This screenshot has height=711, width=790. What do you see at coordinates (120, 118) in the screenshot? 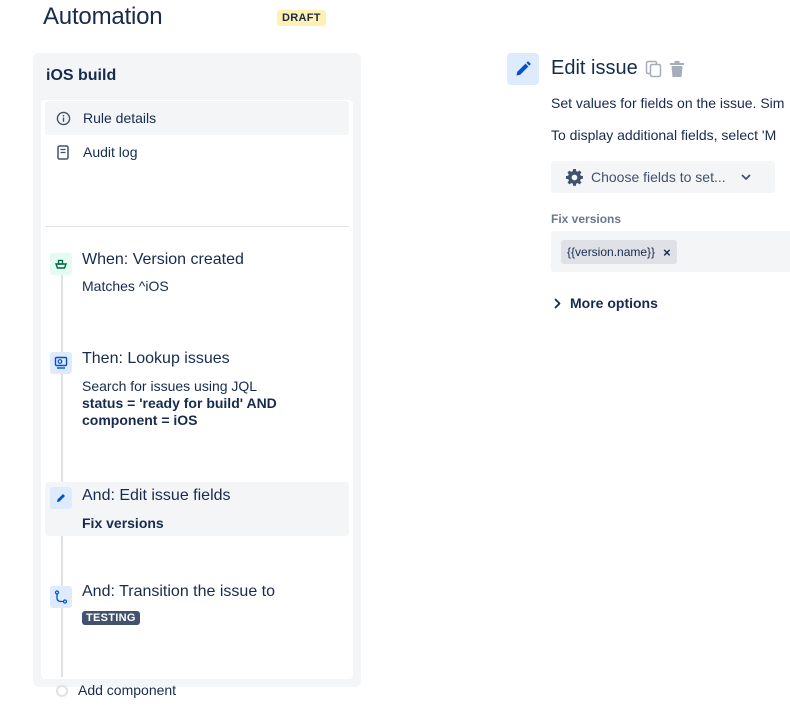
I see `nav-item-label: Rule details` at bounding box center [120, 118].